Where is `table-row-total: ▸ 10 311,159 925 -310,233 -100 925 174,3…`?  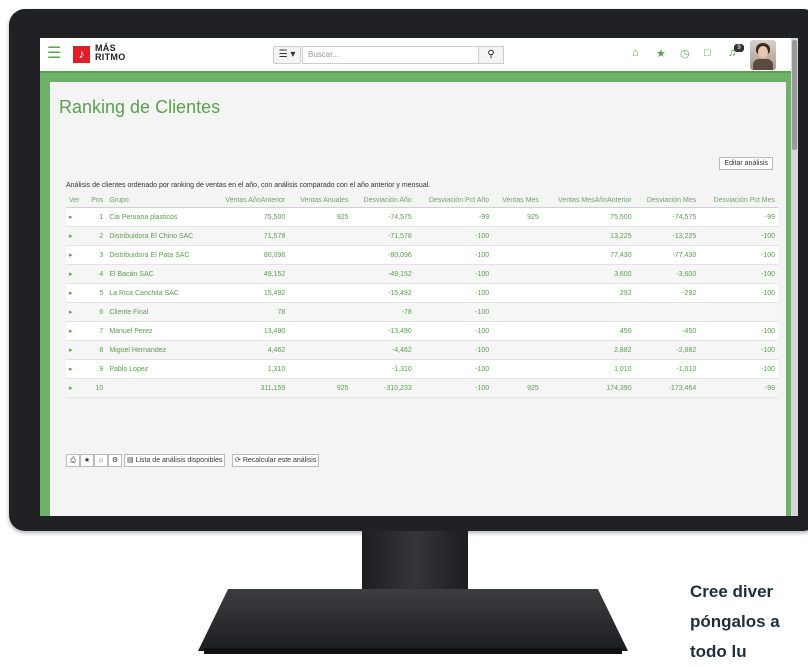 table-row-total: ▸ 10 311,159 925 -310,233 -100 925 174,3… is located at coordinates (422, 388).